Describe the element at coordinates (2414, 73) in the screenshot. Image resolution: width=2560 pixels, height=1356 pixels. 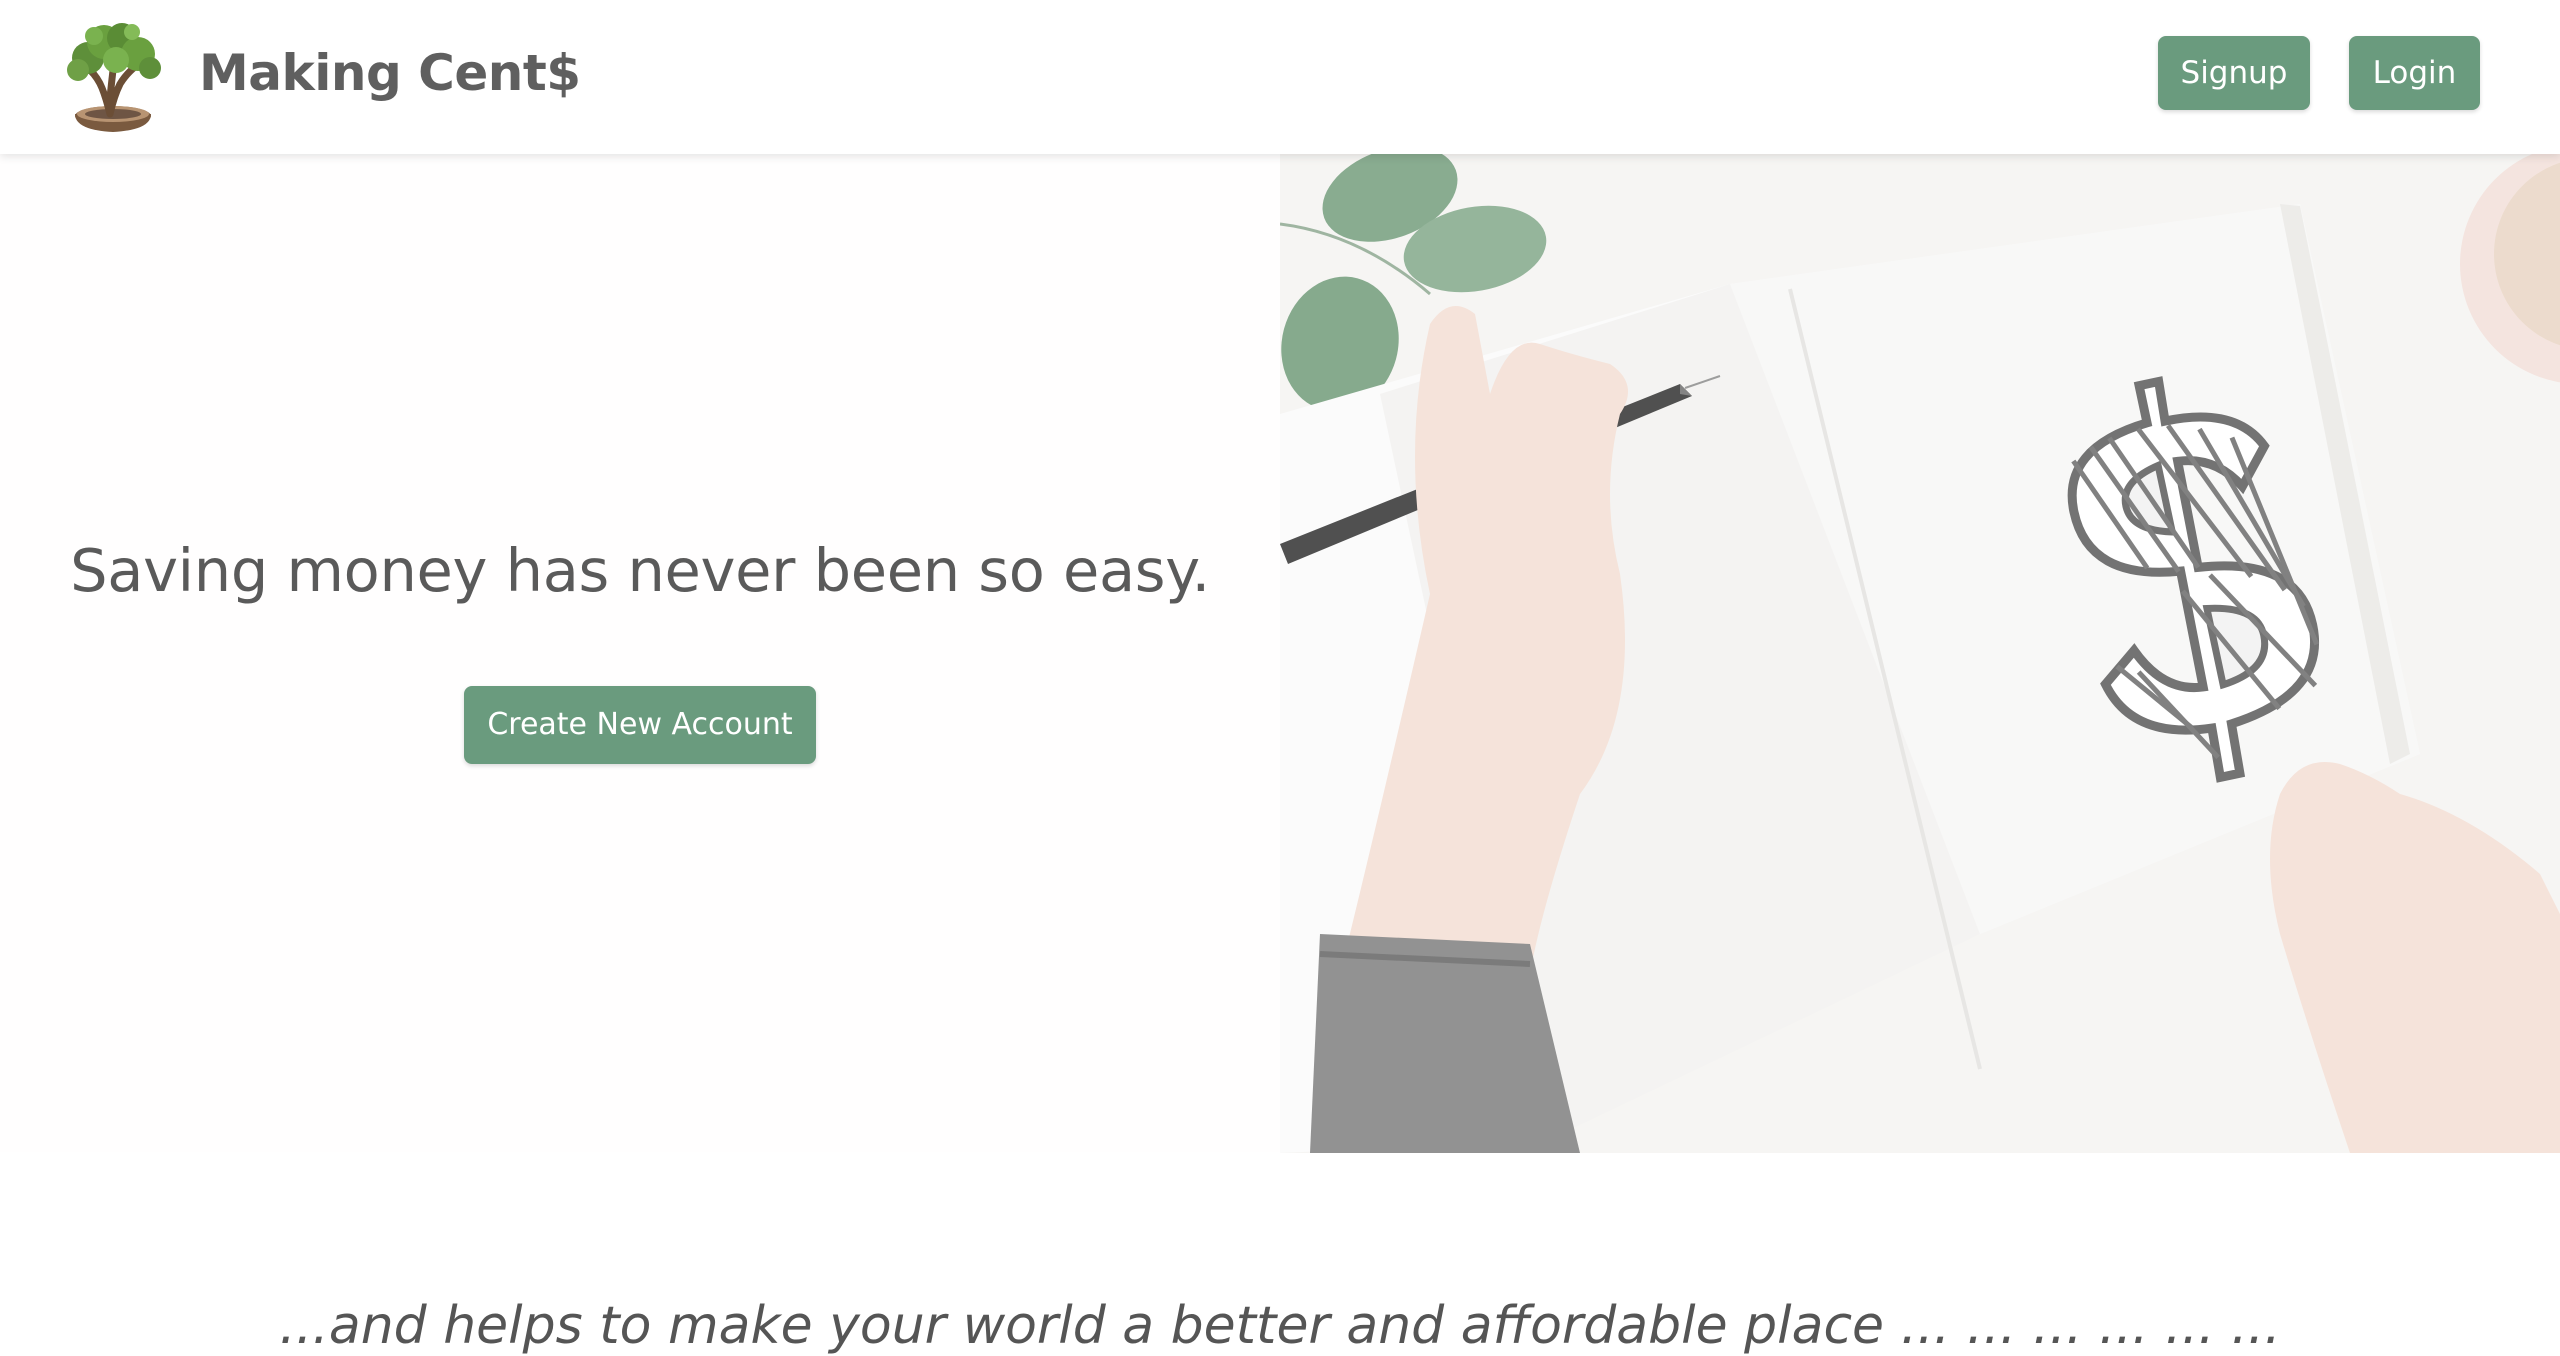
I see `login-button: Login` at that location.